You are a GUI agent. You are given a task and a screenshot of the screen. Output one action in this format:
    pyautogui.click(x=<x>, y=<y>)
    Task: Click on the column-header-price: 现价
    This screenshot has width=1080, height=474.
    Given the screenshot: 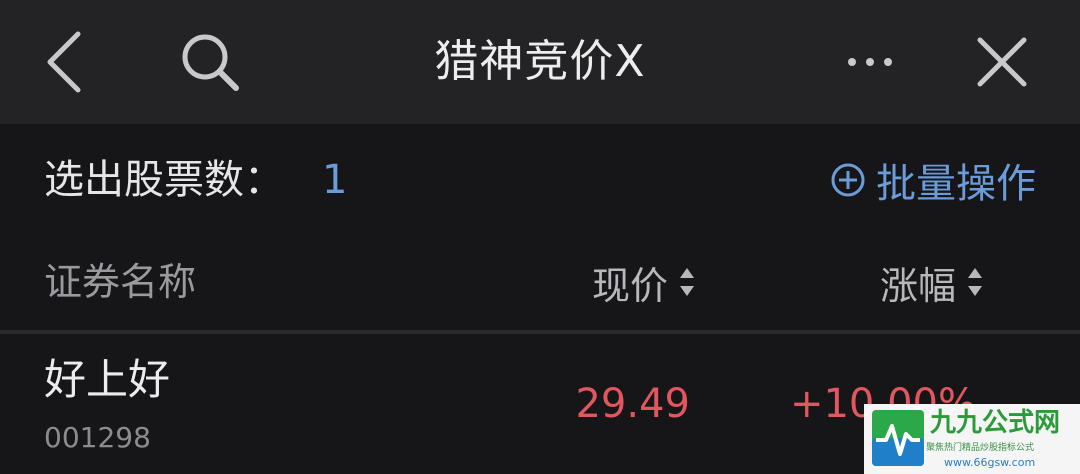 What is the action you would take?
    pyautogui.click(x=644, y=282)
    